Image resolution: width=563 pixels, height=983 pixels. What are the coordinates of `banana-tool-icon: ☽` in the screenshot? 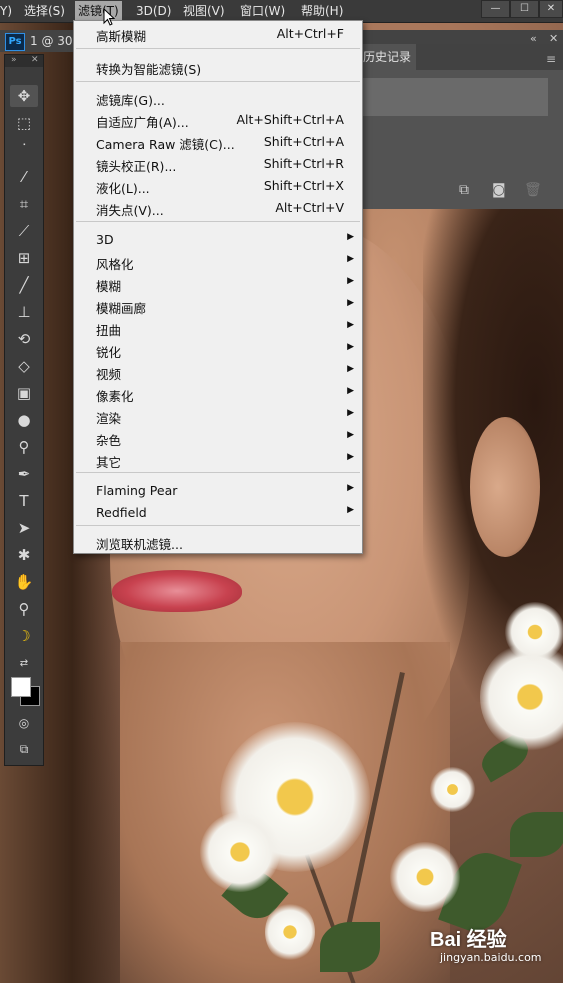 It's located at (24, 636).